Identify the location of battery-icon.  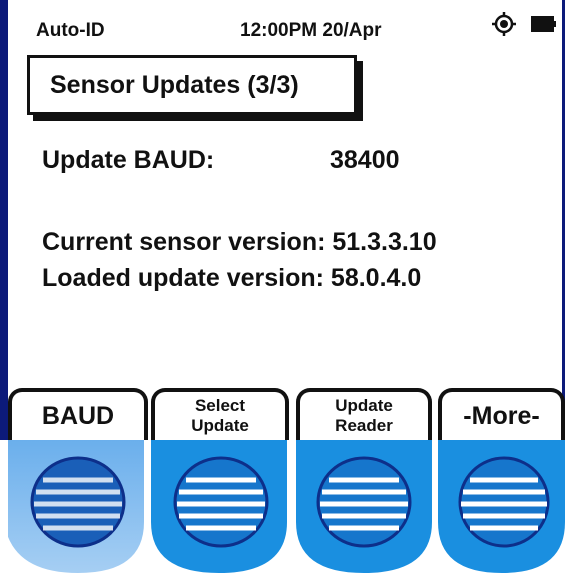
(543, 24).